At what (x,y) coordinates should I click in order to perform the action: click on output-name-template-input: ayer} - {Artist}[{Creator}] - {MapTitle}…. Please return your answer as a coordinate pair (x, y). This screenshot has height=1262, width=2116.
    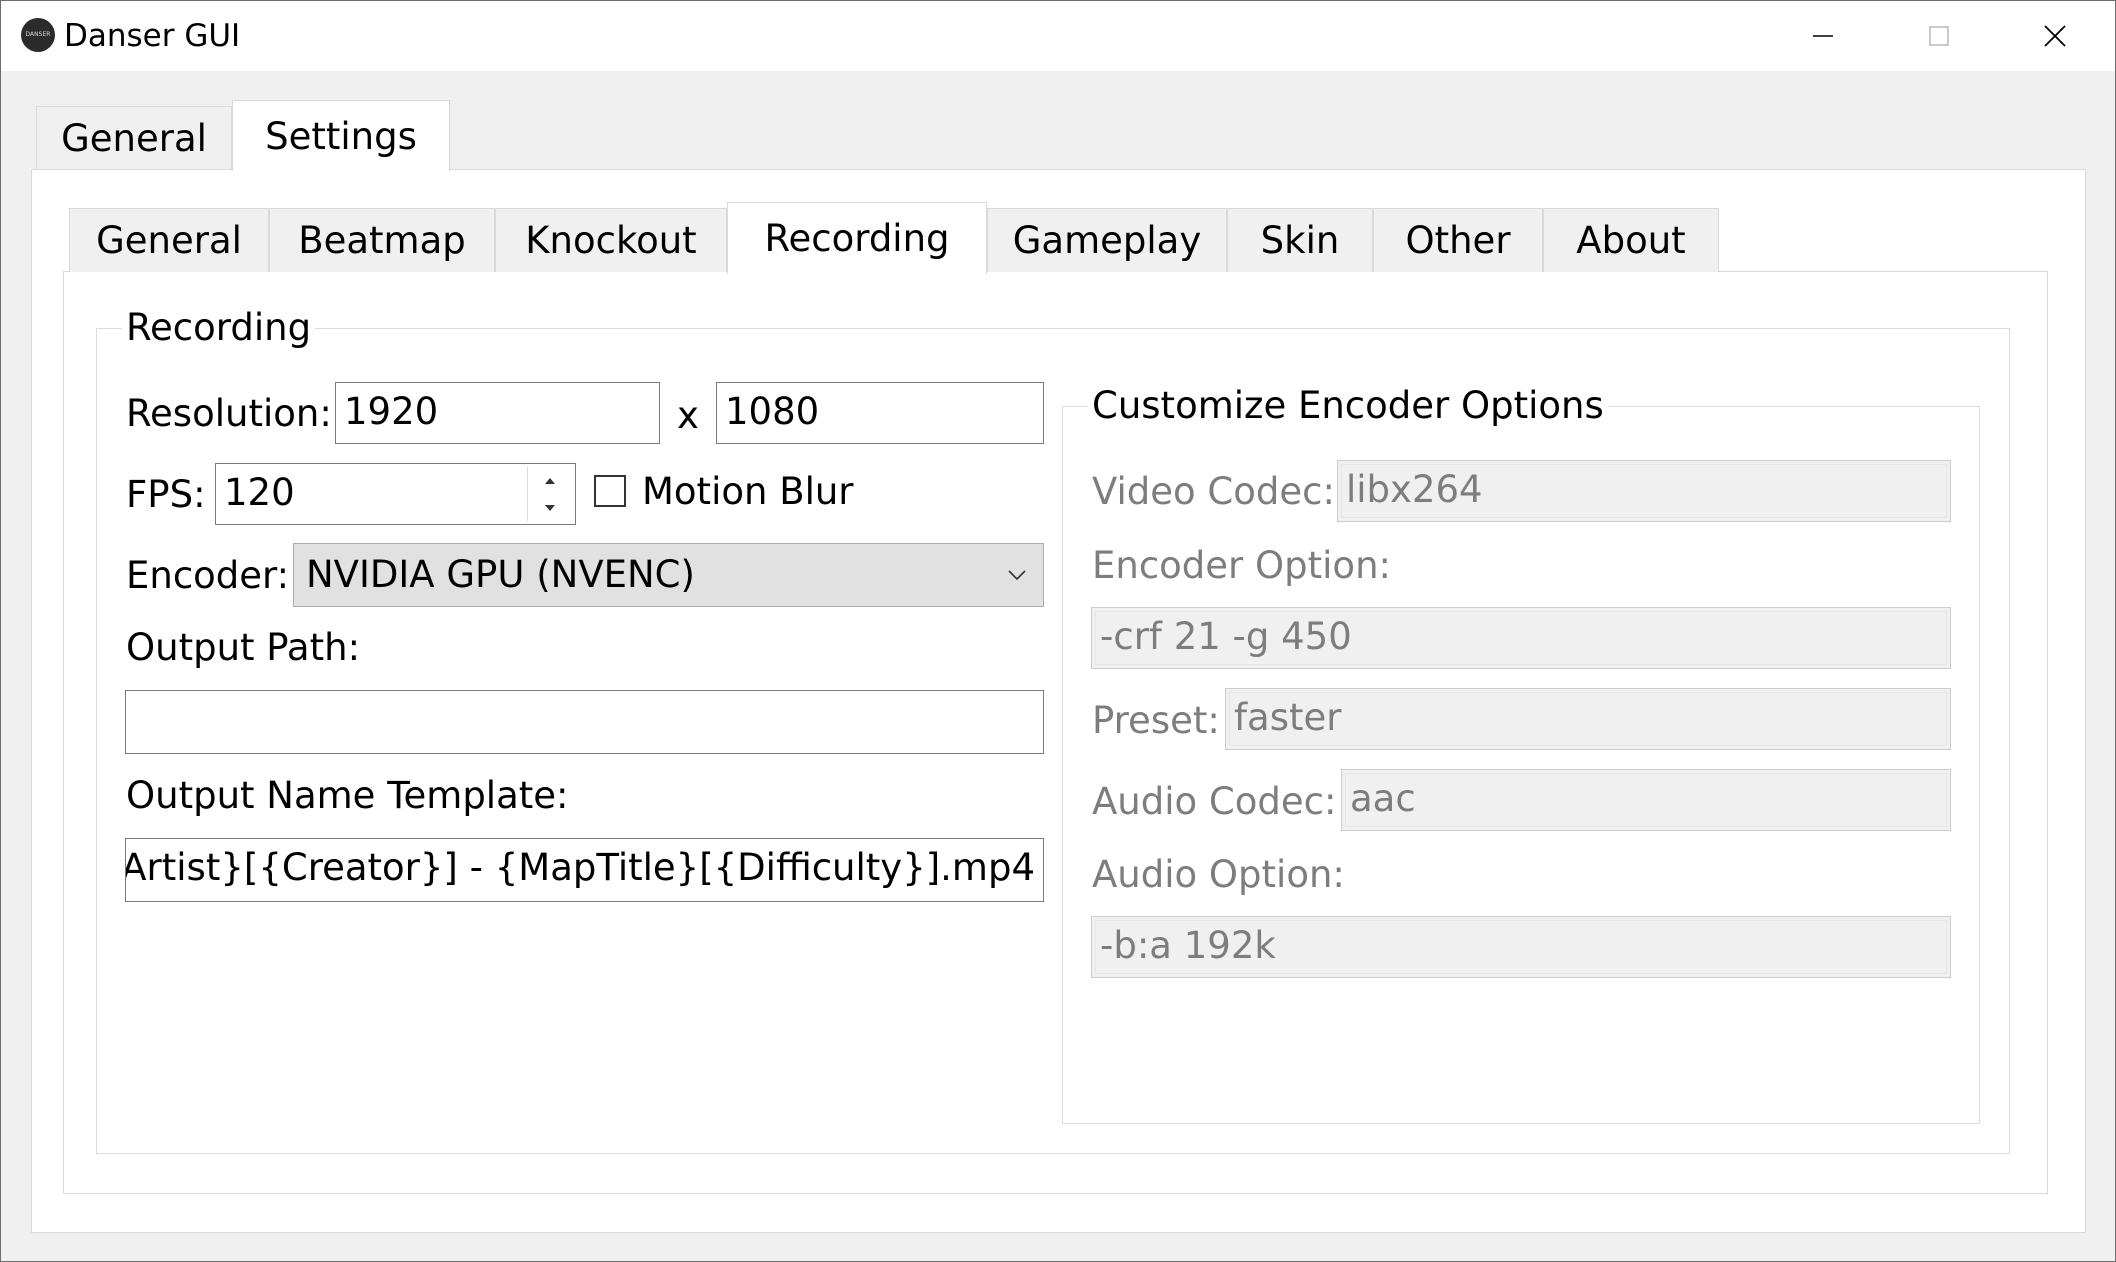
    Looking at the image, I should click on (584, 870).